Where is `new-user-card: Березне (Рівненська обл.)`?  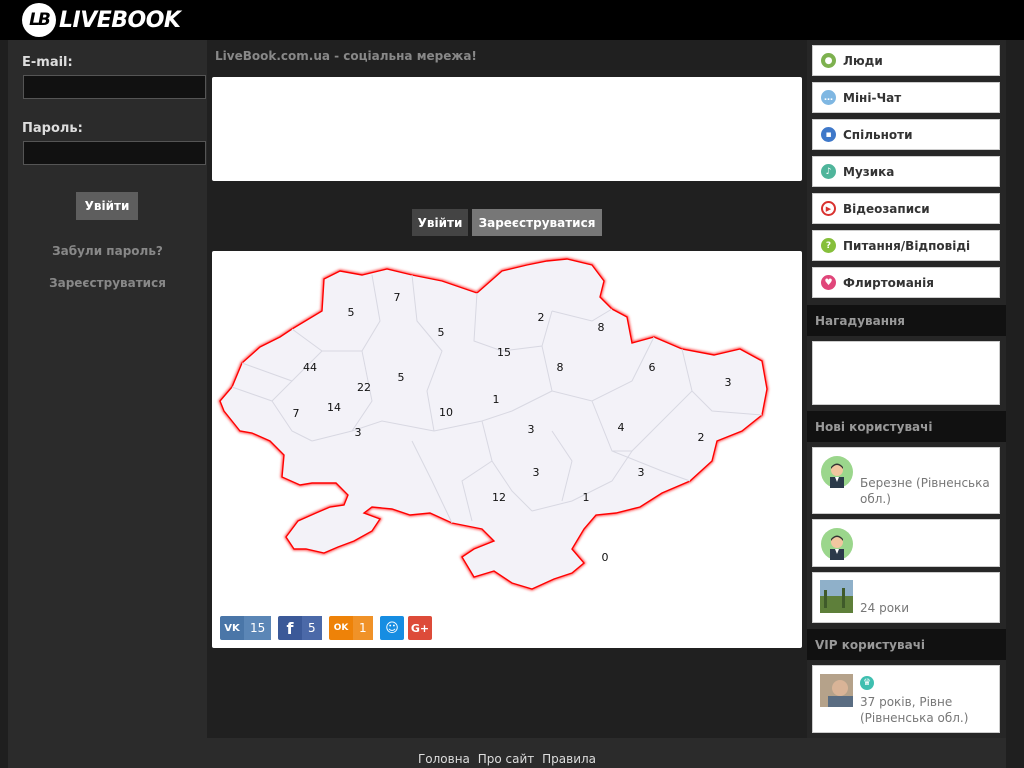
new-user-card: Березне (Рівненська обл.) is located at coordinates (906, 480).